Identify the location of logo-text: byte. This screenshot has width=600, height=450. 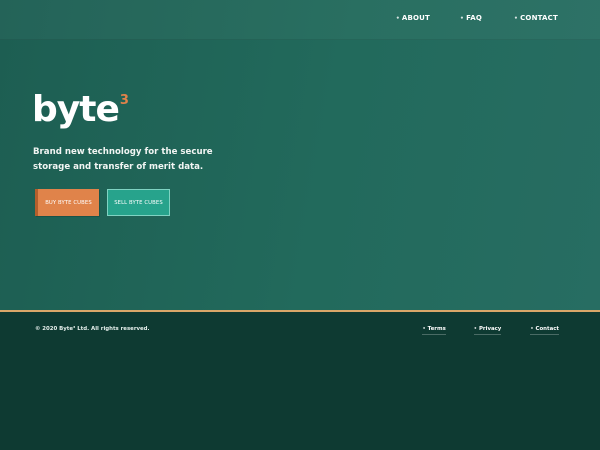
(76, 109).